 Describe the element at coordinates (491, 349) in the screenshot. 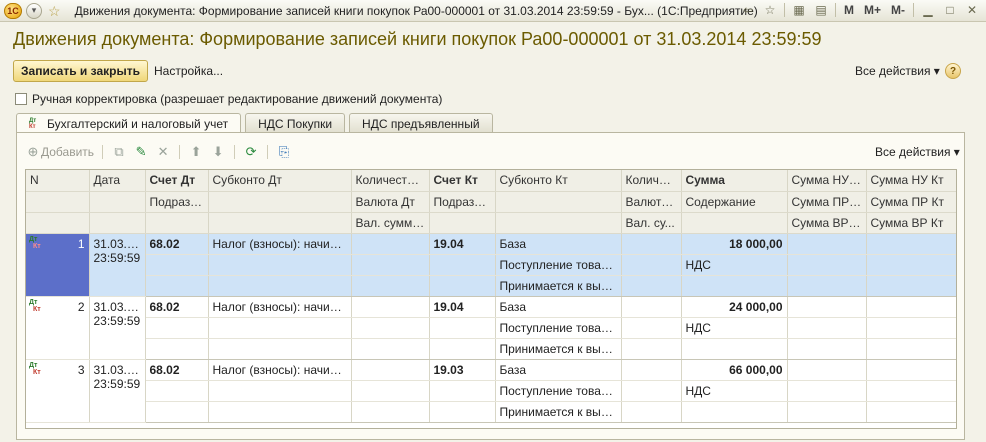

I see `table-row: Принимается к вычету` at that location.